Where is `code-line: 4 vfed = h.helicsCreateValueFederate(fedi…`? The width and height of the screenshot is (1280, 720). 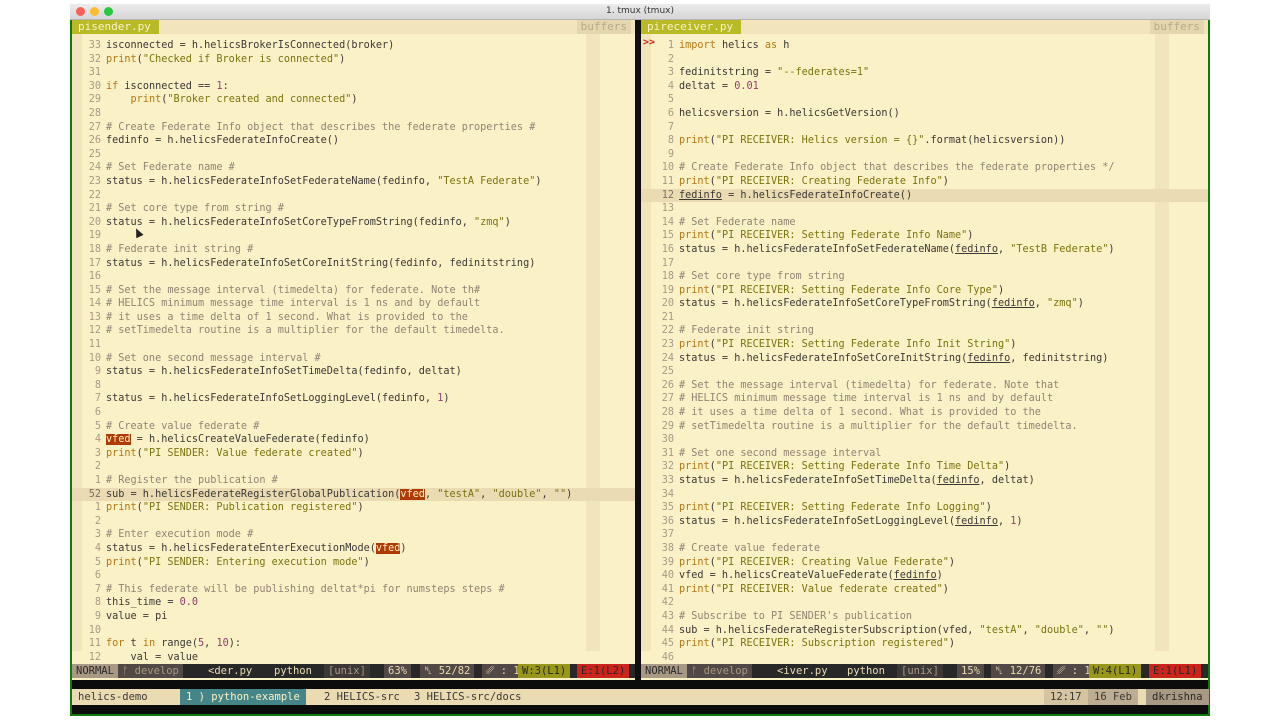 code-line: 4 vfed = h.helicsCreateValueFederate(fedi… is located at coordinates (353, 440).